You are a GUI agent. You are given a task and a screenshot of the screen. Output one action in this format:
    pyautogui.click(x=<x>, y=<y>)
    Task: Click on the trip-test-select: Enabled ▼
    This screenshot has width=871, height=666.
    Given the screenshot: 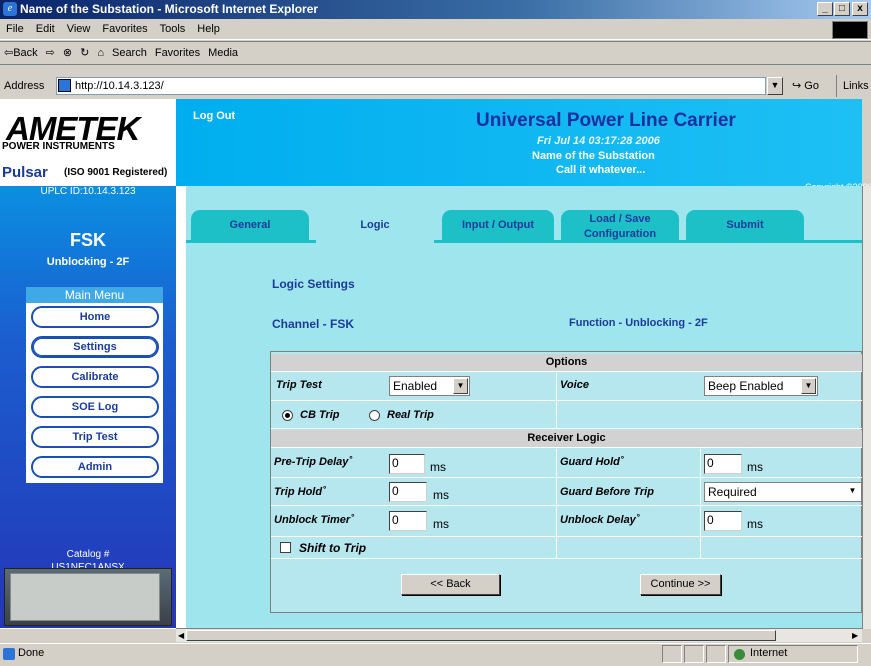 What is the action you would take?
    pyautogui.click(x=429, y=386)
    